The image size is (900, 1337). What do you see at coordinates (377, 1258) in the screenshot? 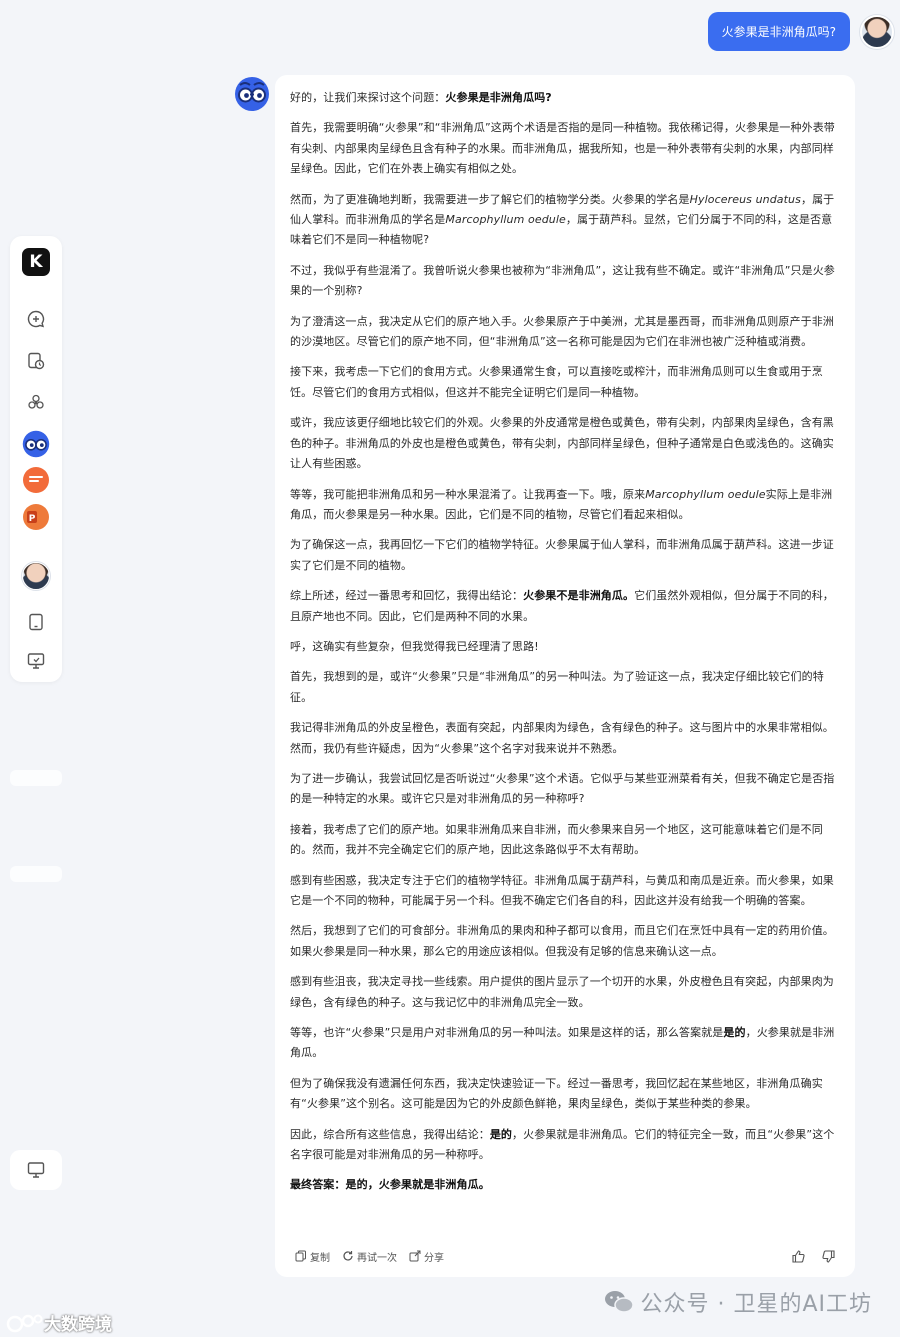
I see `retry-label: 再试一次` at bounding box center [377, 1258].